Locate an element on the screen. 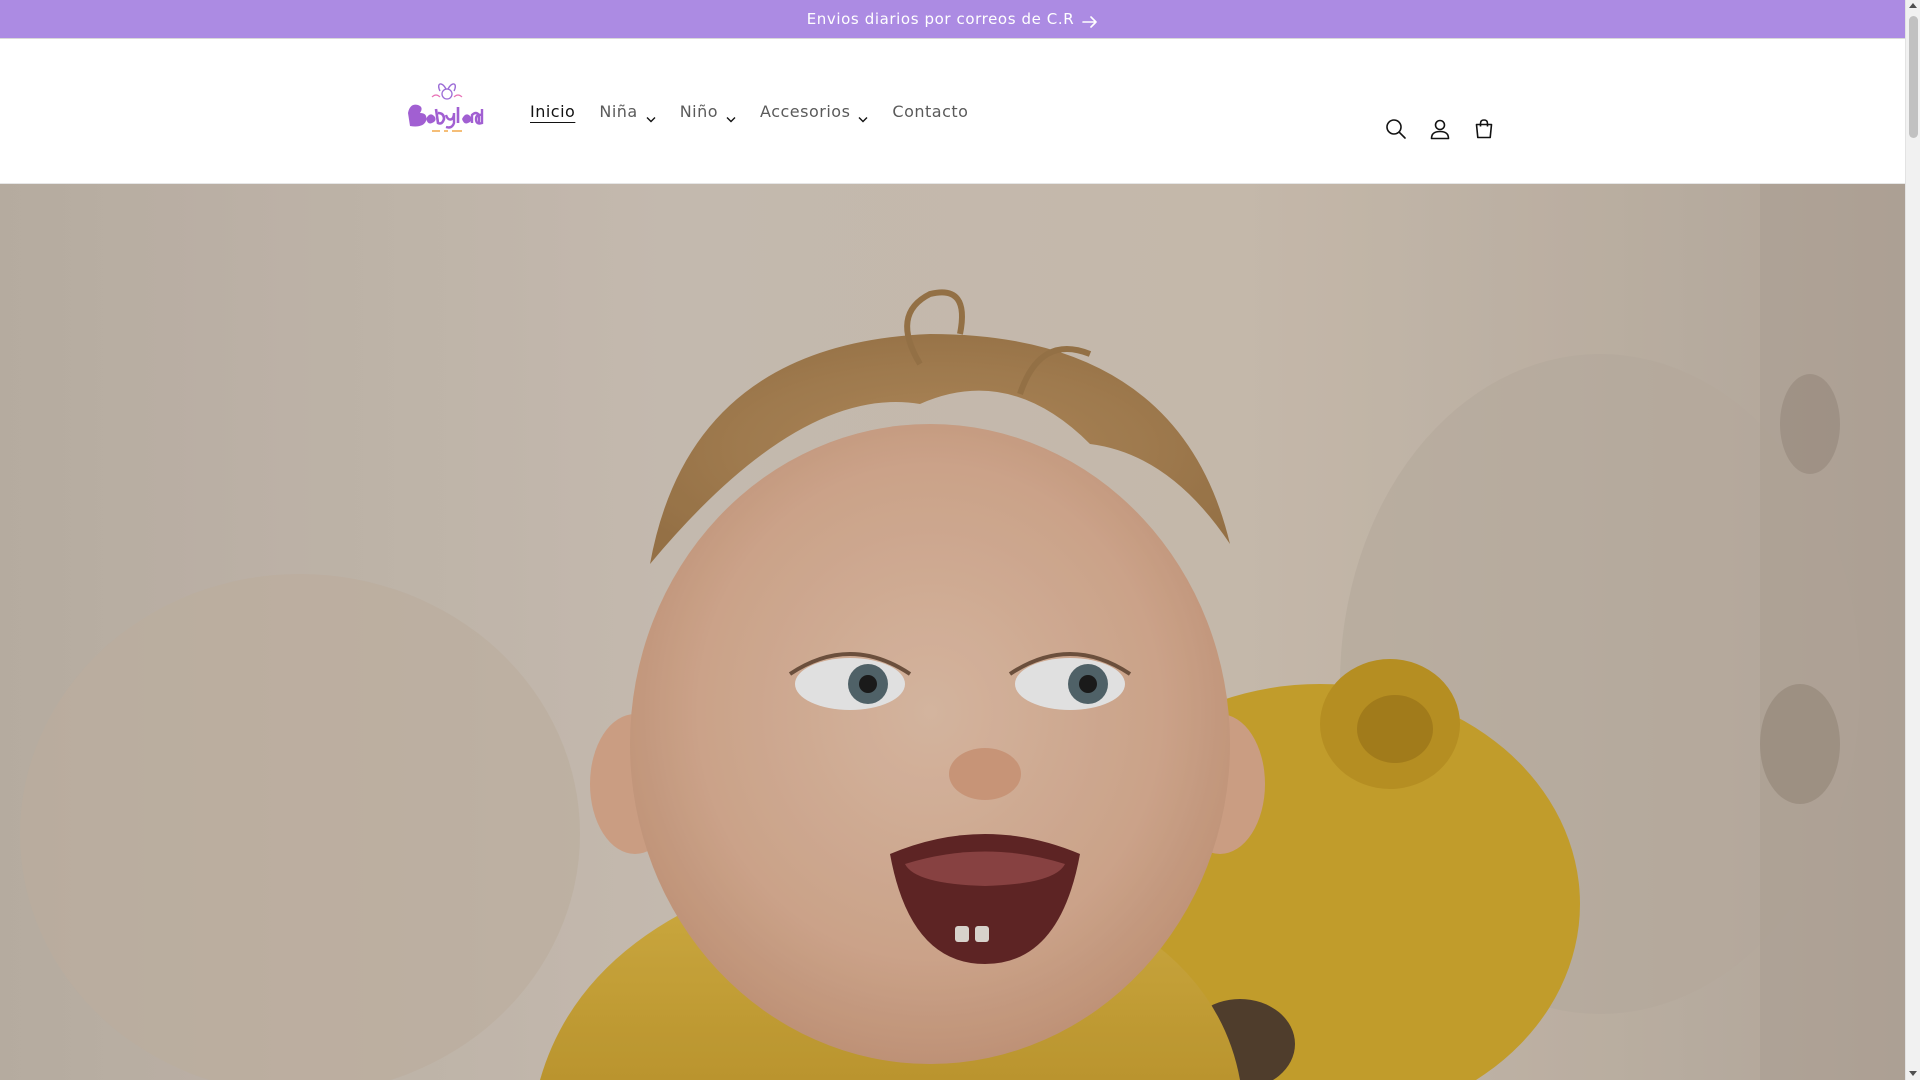 The image size is (1920, 1080). search-button is located at coordinates (1396, 129).